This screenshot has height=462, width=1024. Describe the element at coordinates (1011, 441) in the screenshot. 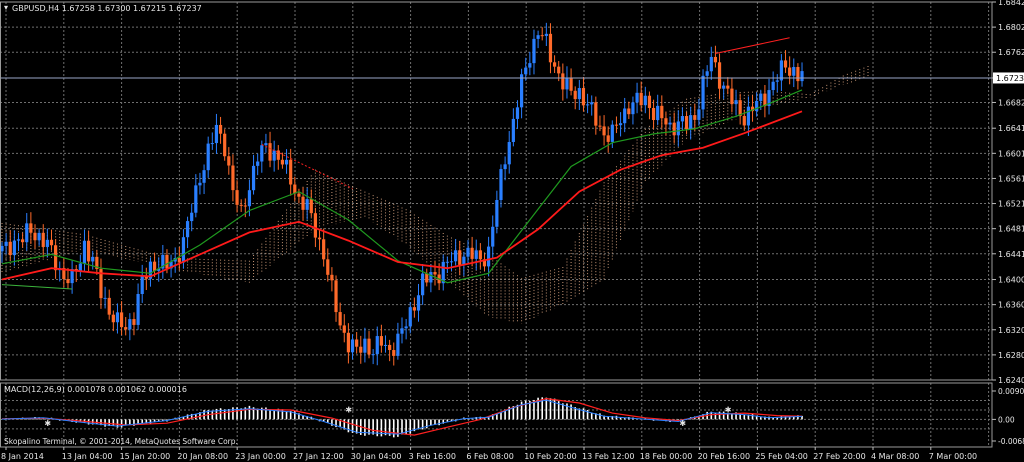

I see `macd-tick-label: -0.006874` at that location.